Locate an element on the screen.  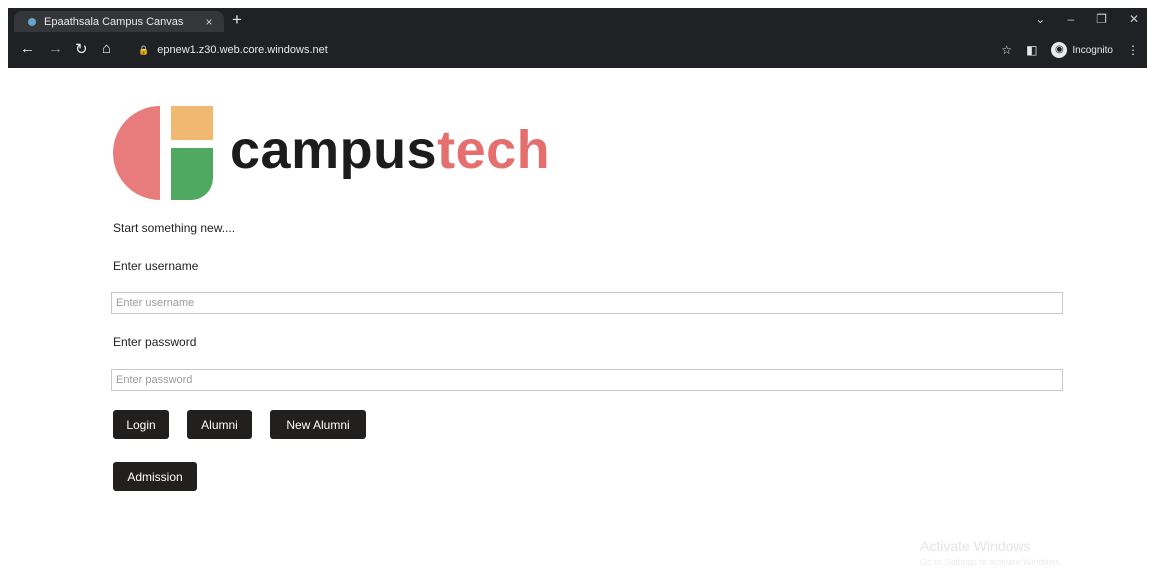
toolbar-right: ☆ ◧ ◉ Incognito ⋮ is located at coordinates (1070, 50).